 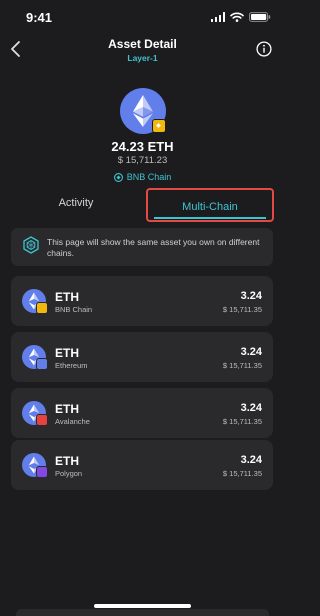 I want to click on asset-chain: BNB Chain, so click(x=74, y=309).